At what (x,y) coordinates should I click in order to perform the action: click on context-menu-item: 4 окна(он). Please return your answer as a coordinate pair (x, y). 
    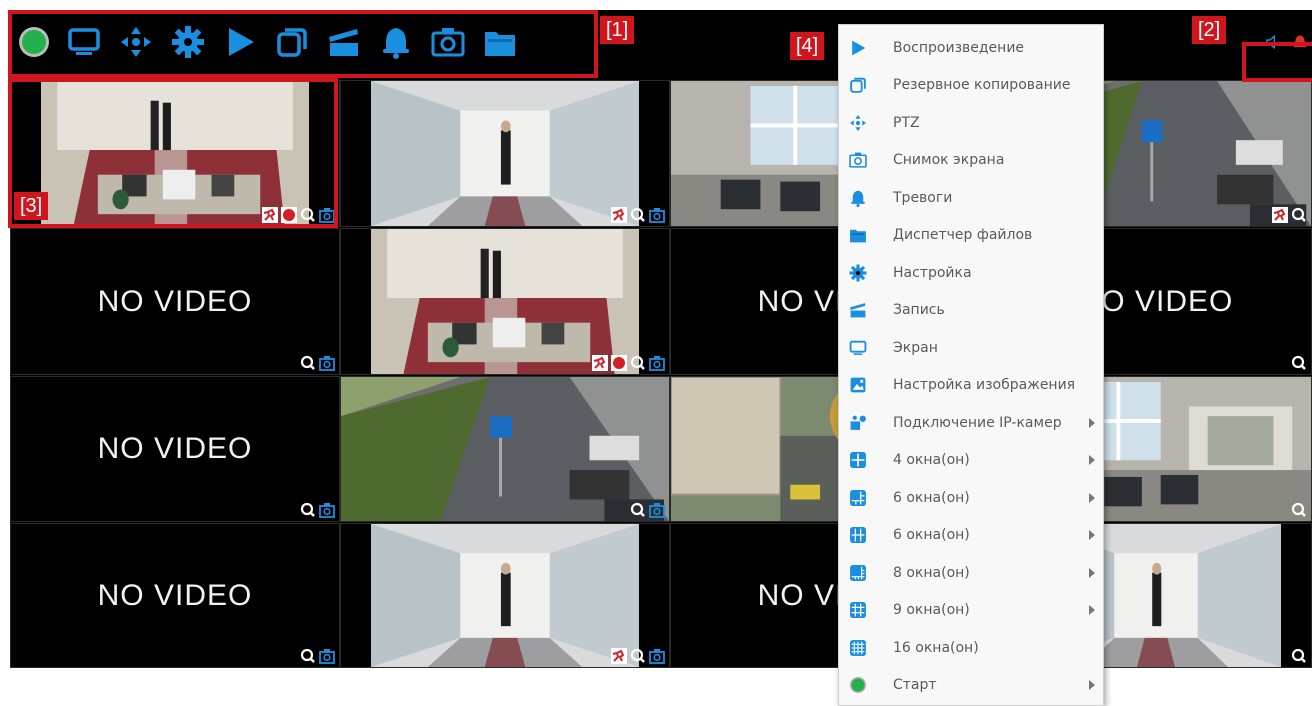
    Looking at the image, I should click on (971, 460).